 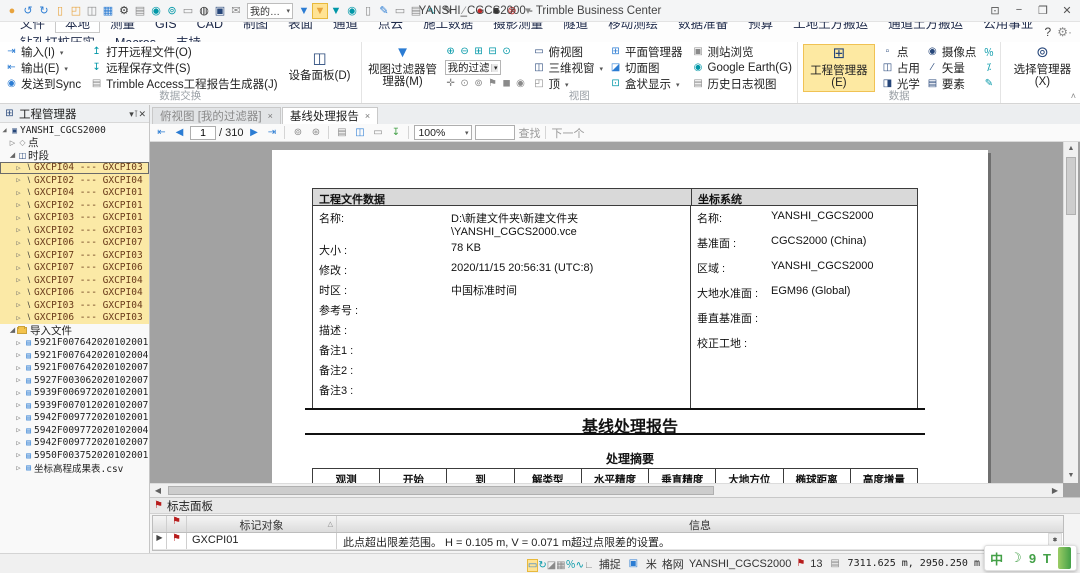 What do you see at coordinates (60, 10) in the screenshot?
I see `new-project-icon: ▯` at bounding box center [60, 10].